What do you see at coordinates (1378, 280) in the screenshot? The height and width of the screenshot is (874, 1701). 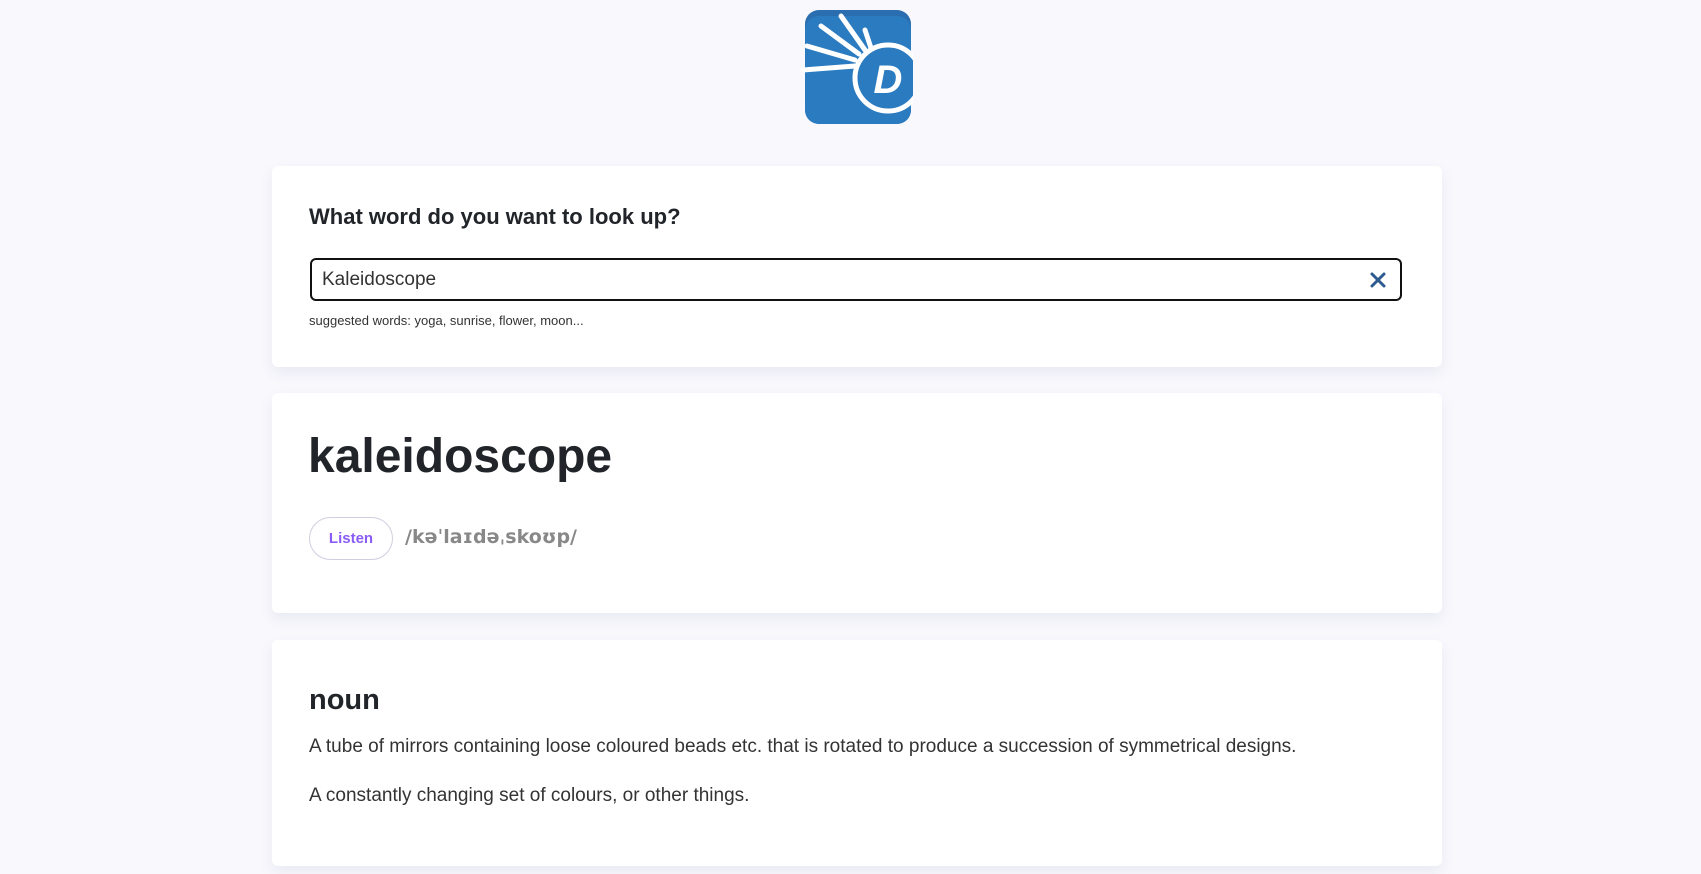 I see `close-icon` at bounding box center [1378, 280].